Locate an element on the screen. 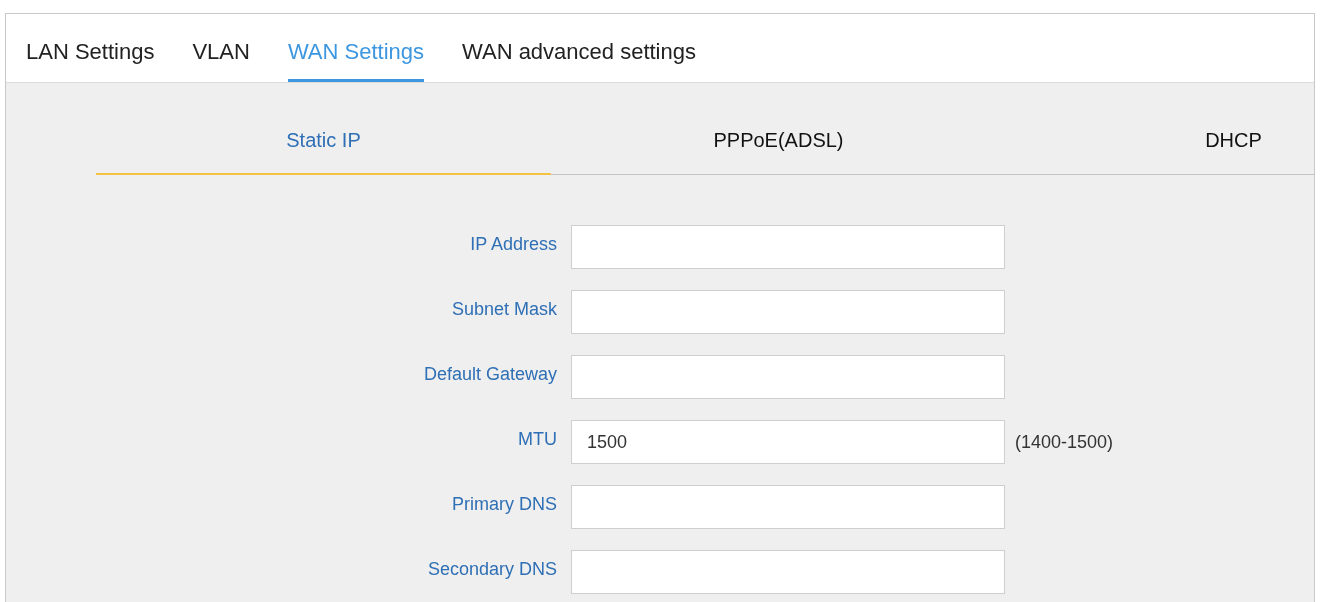 This screenshot has width=1324, height=602. field-label: MTU is located at coordinates (537, 439).